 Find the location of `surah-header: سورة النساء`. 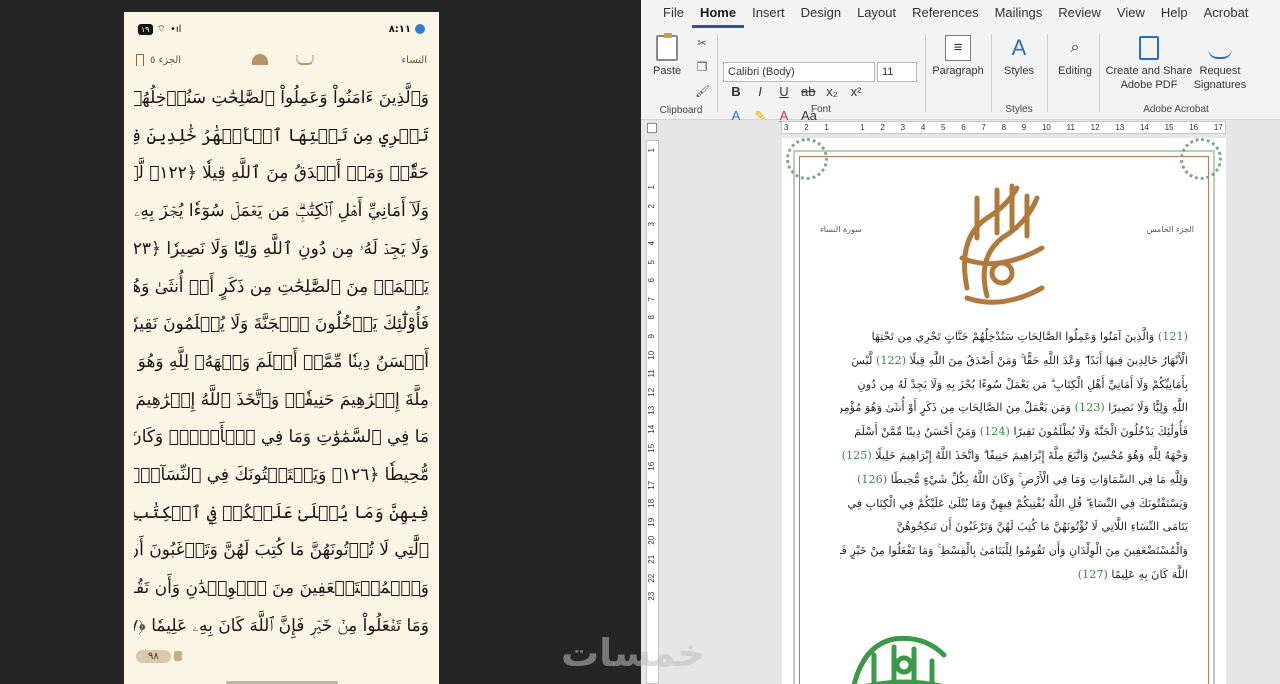

surah-header: سورة النساء is located at coordinates (841, 229).